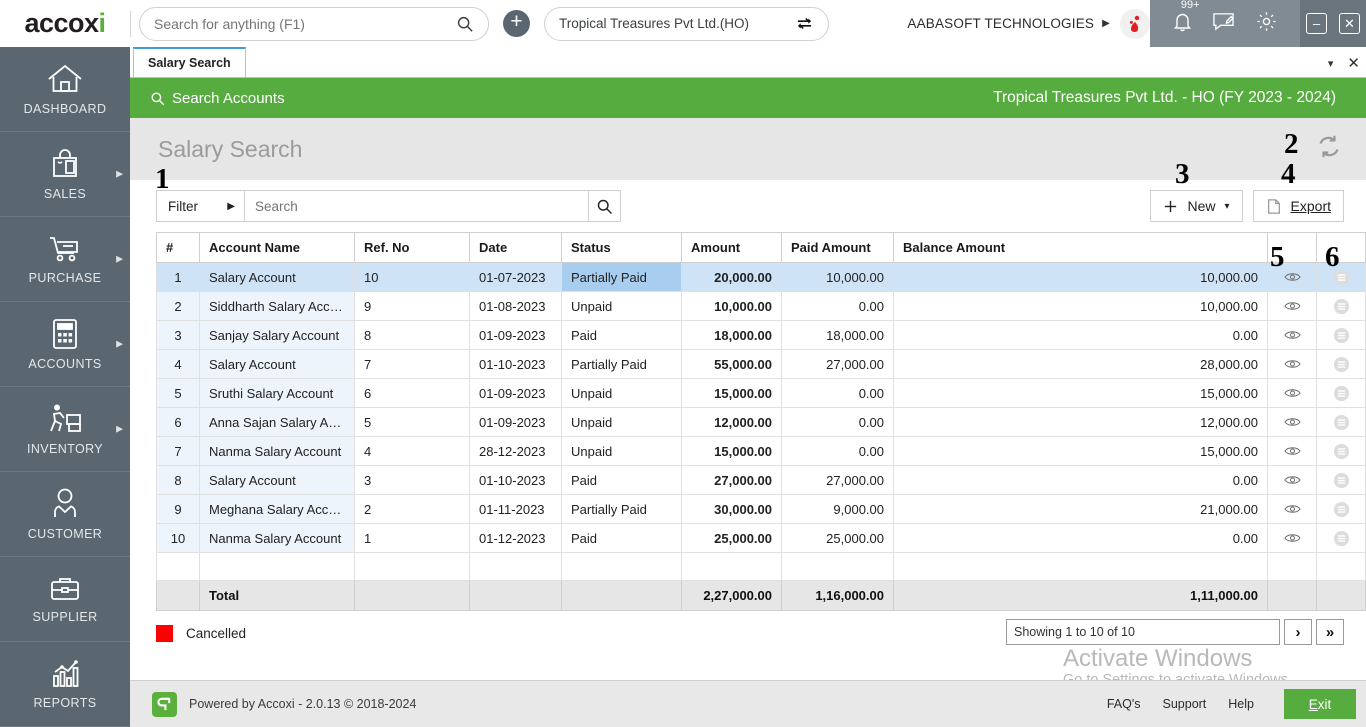 This screenshot has height=727, width=1366. I want to click on organization-selector: AABASOFT TECHNOLOGIES ▶, so click(1008, 23).